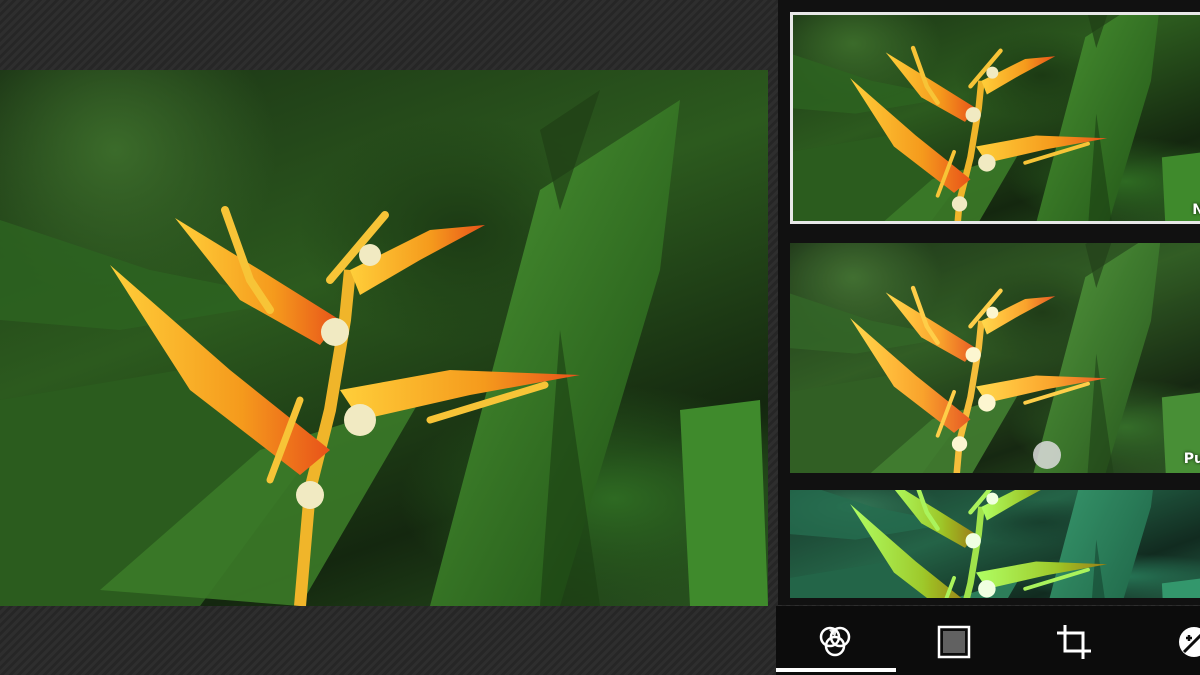 This screenshot has height=675, width=1200. Describe the element at coordinates (1047, 455) in the screenshot. I see `scroll-handle` at that location.